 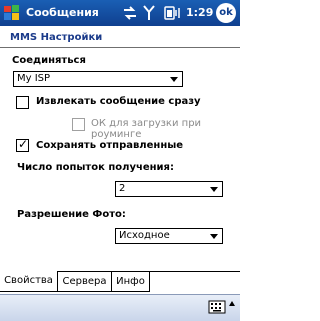 What do you see at coordinates (232, 303) in the screenshot?
I see `input-menu-arrow-icon` at bounding box center [232, 303].